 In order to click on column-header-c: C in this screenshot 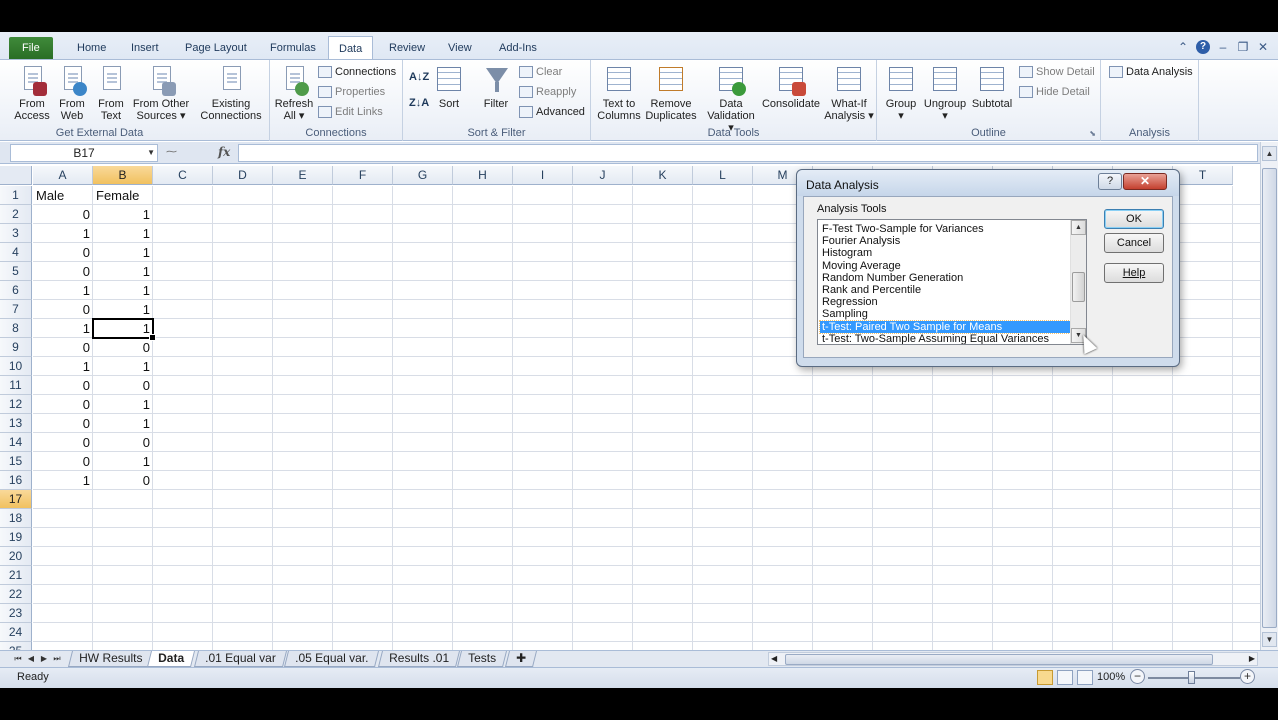, I will do `click(183, 175)`.